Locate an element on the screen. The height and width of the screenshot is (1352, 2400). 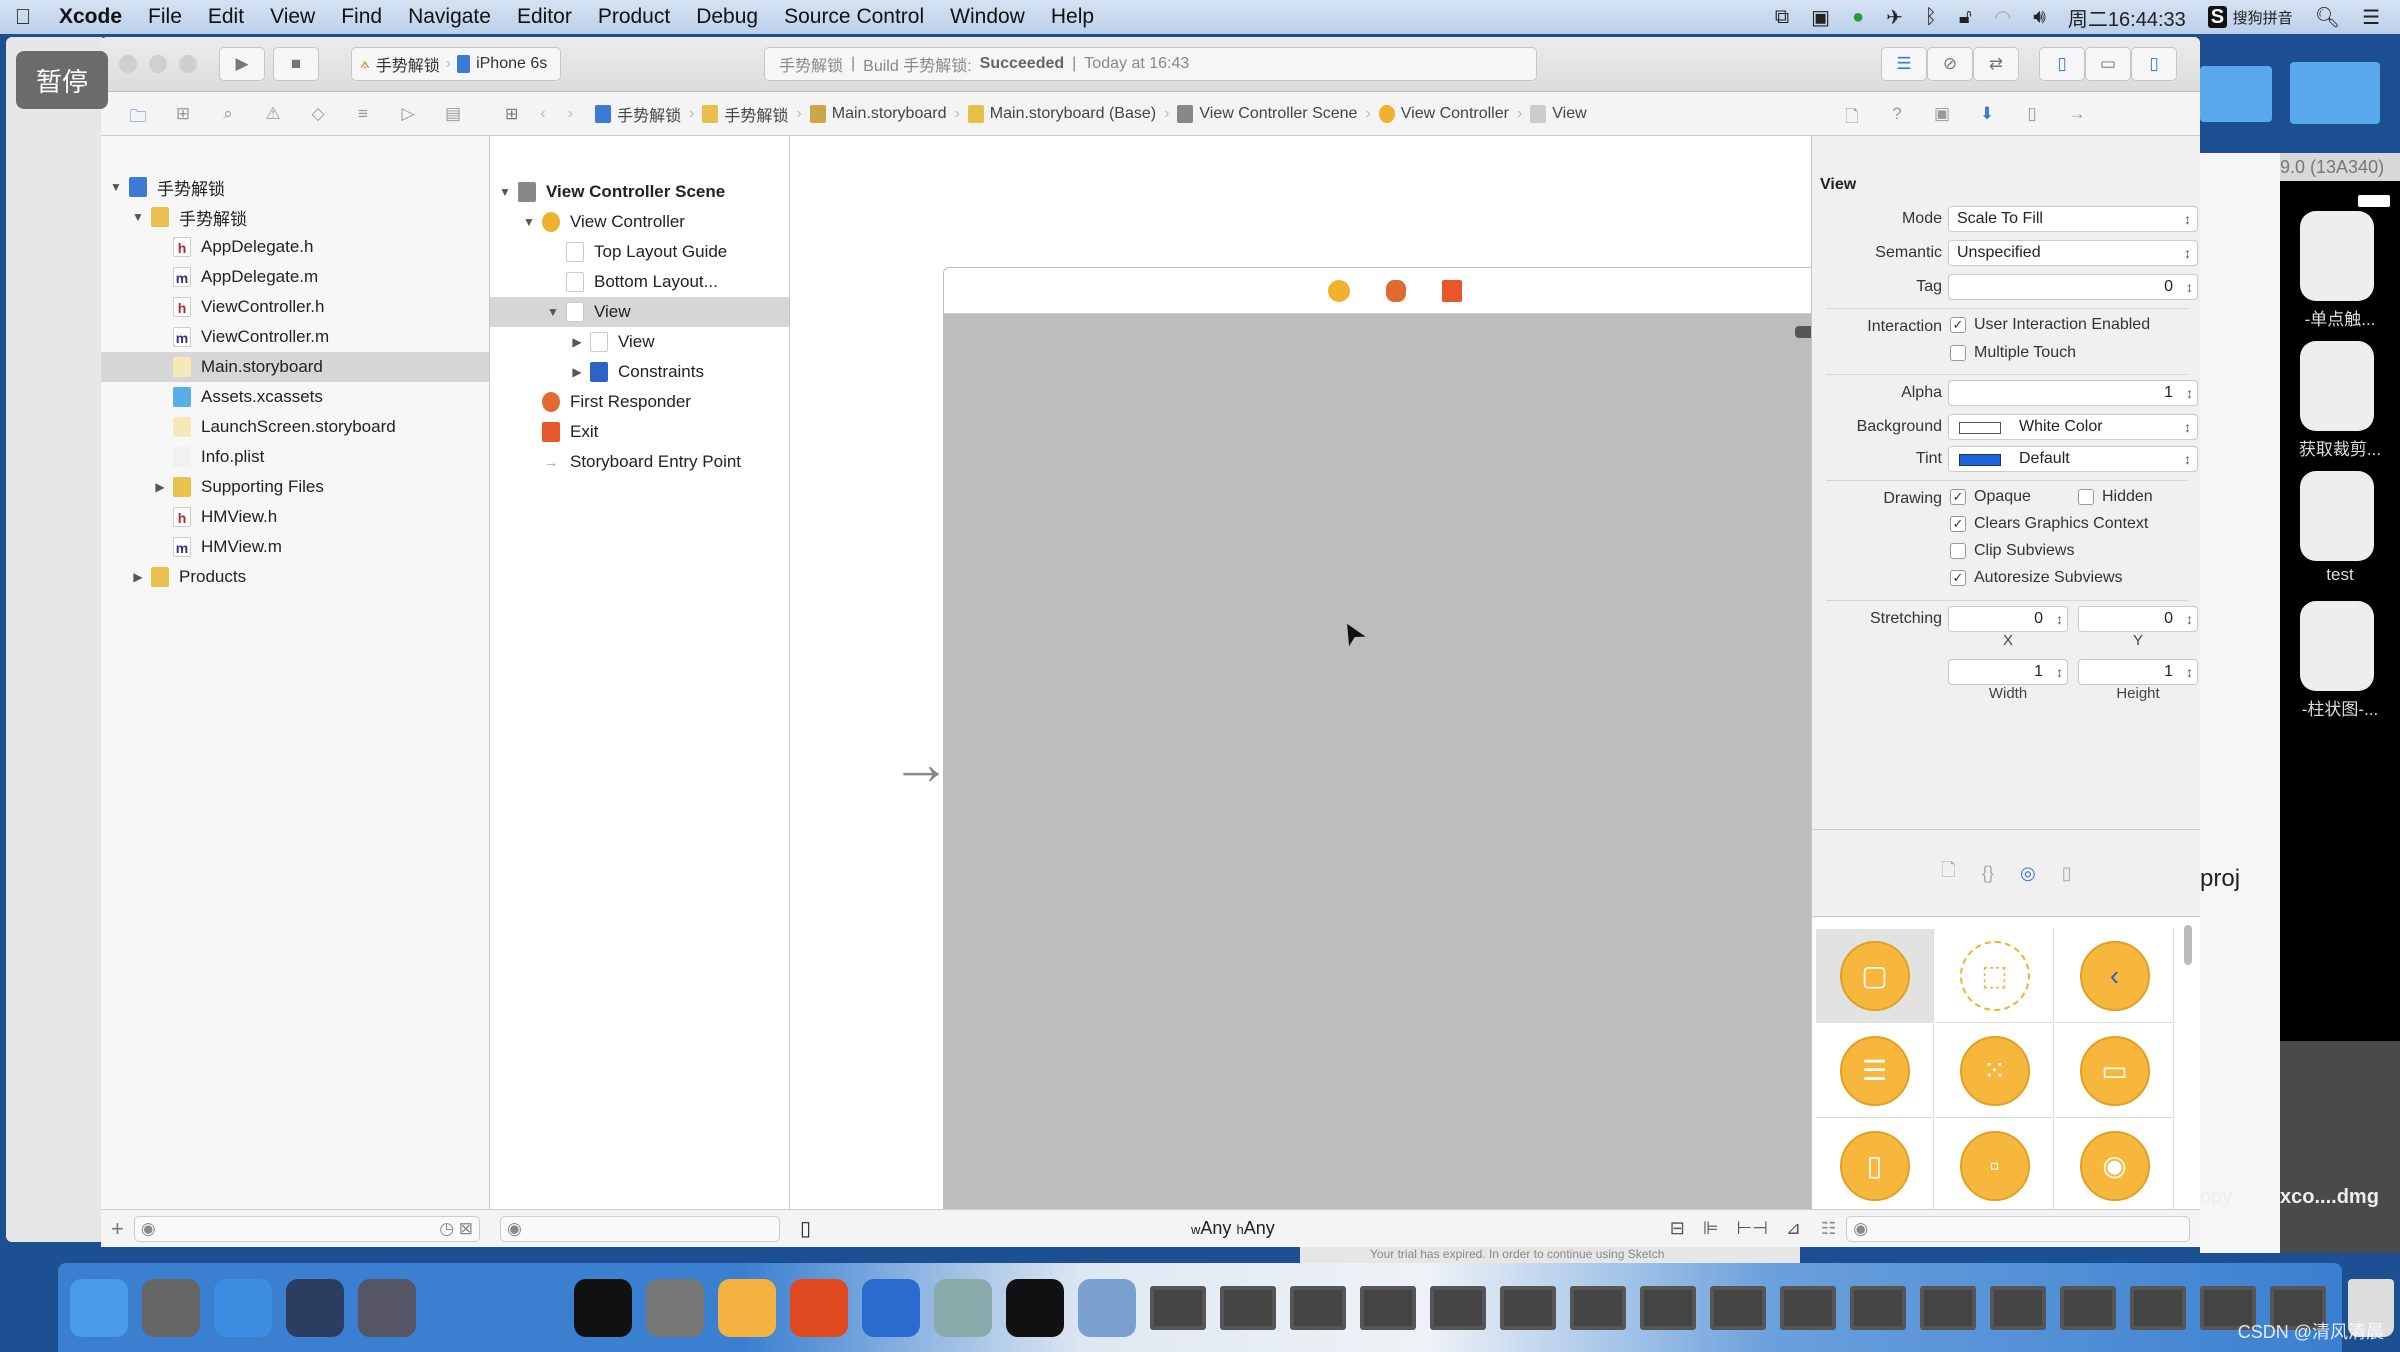
alpha-field: 1 is located at coordinates (2073, 393).